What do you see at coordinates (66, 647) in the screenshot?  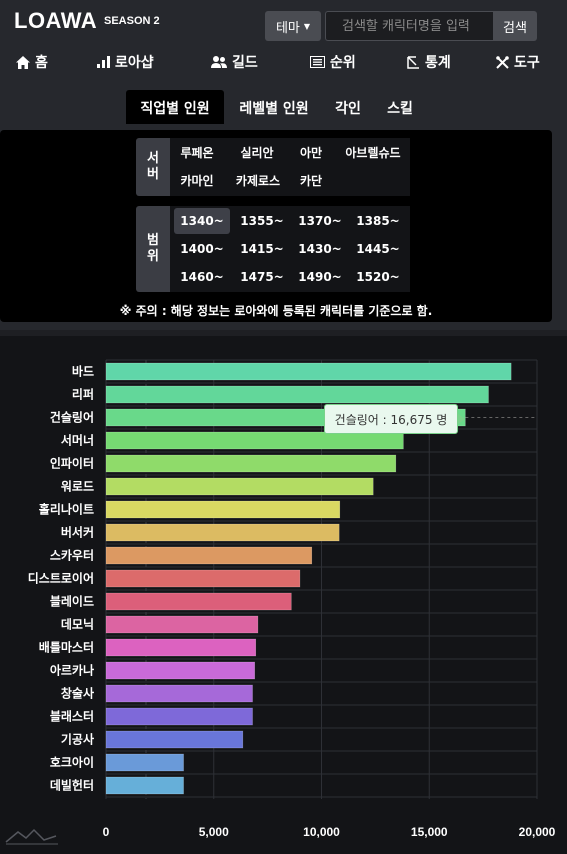 I see `category-label: 배틀마스터` at bounding box center [66, 647].